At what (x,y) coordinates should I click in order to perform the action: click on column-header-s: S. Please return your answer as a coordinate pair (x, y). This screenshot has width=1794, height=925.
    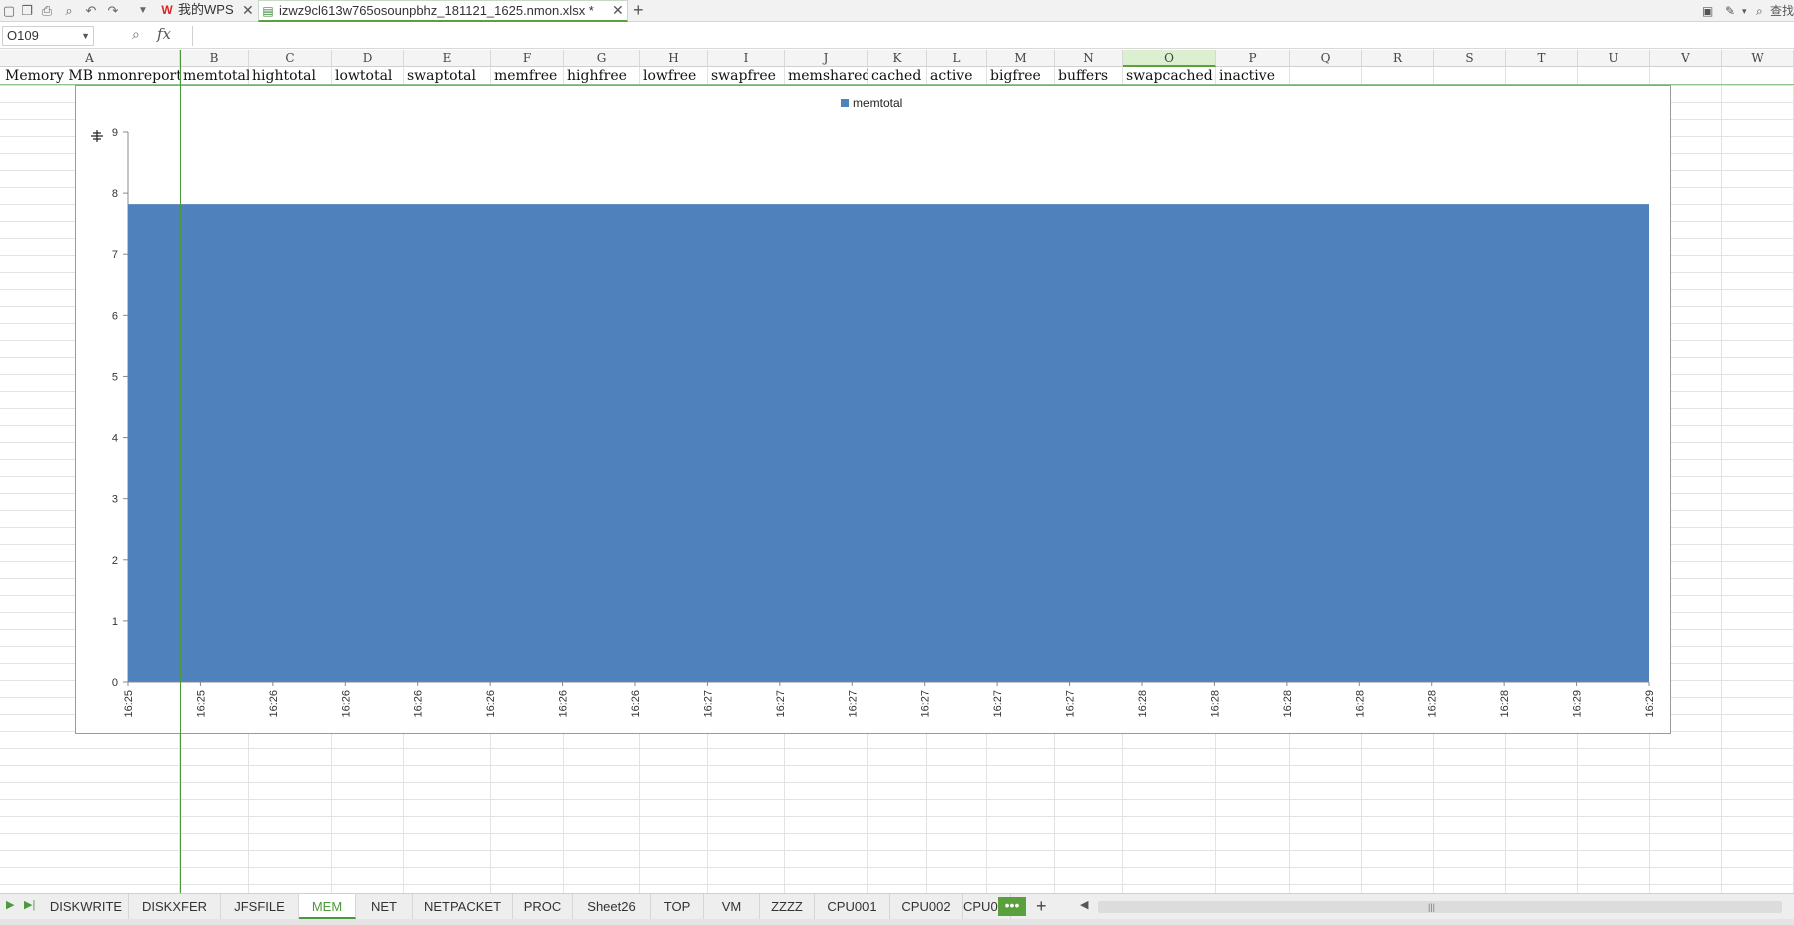
    Looking at the image, I should click on (1470, 58).